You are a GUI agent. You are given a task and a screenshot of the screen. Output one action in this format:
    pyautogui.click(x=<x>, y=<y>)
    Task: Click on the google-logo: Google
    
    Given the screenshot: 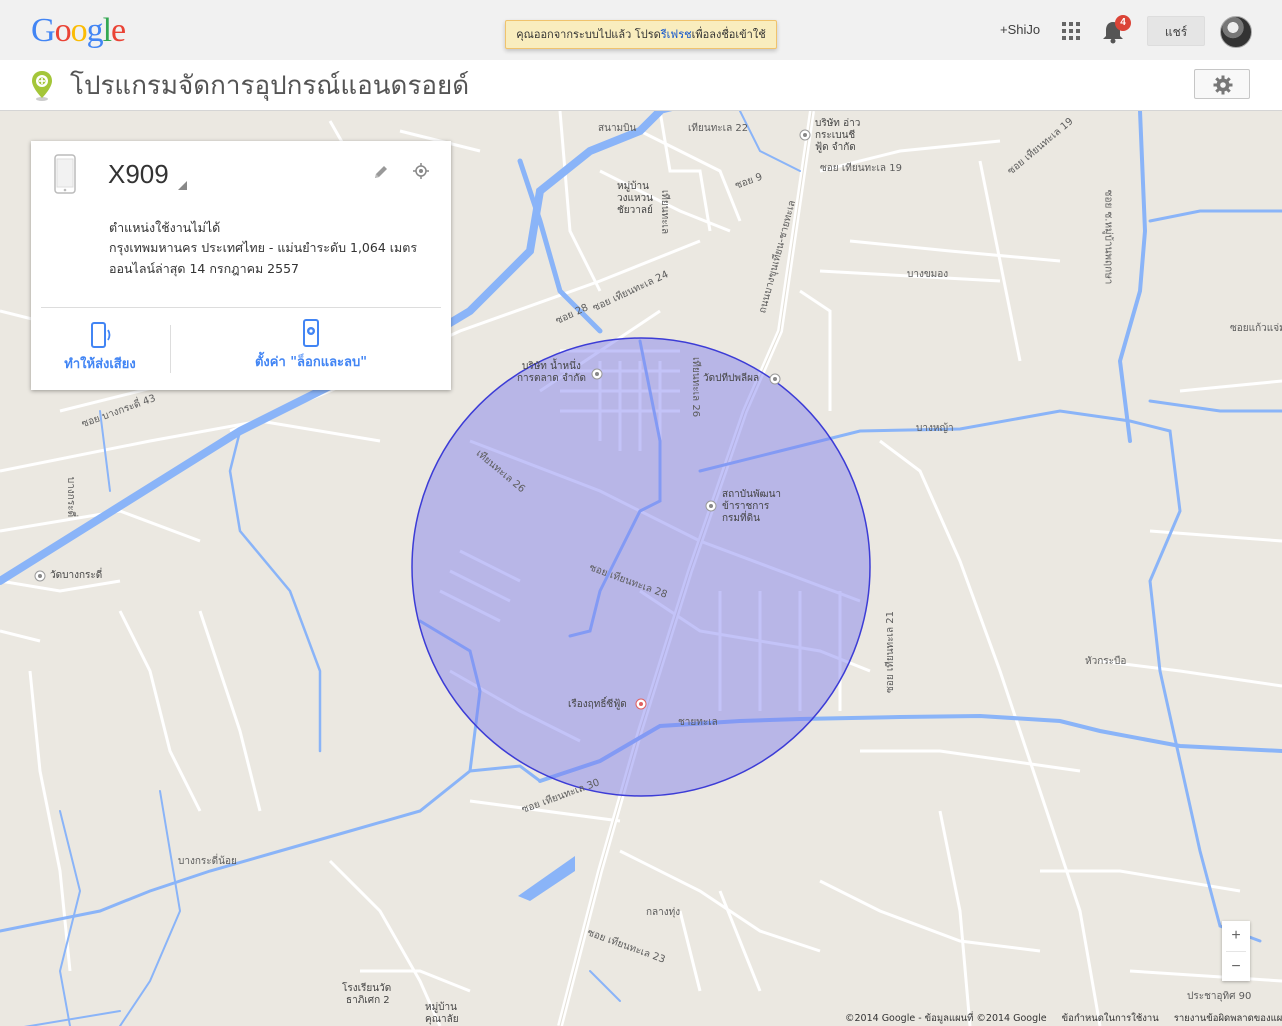 What is the action you would take?
    pyautogui.click(x=78, y=31)
    